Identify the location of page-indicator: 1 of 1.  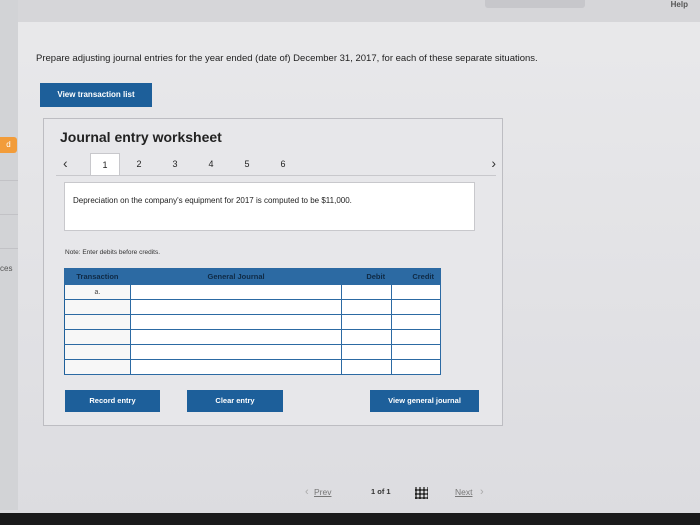
(381, 491).